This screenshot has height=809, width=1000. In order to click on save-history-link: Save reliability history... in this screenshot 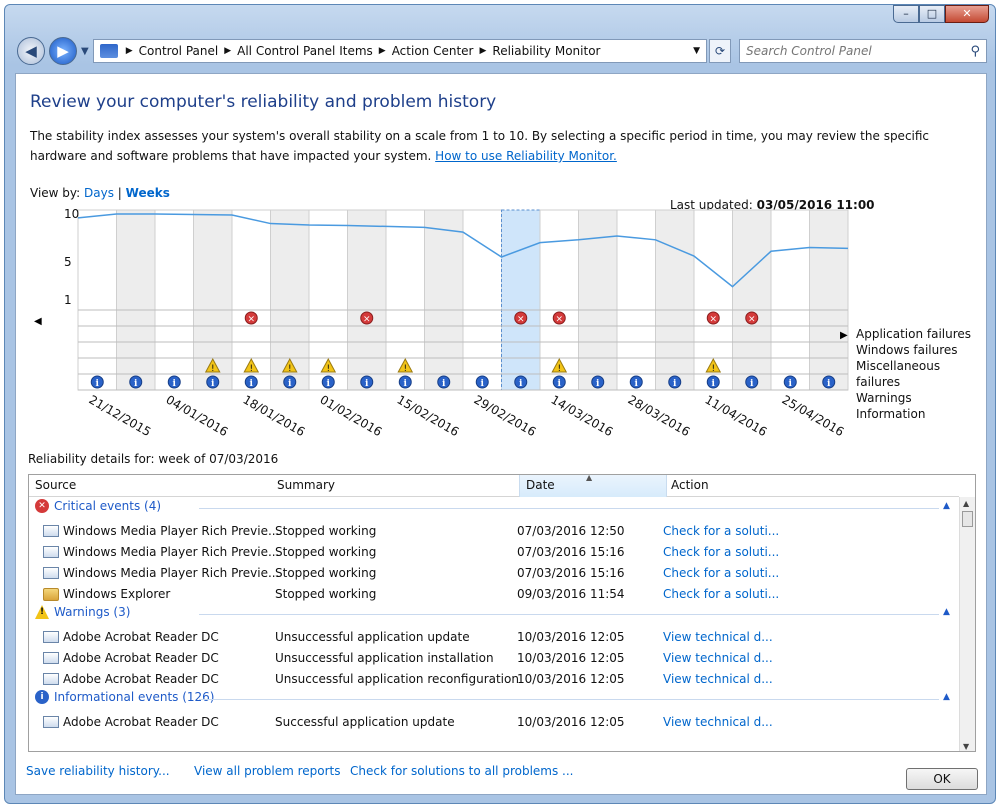, I will do `click(98, 771)`.